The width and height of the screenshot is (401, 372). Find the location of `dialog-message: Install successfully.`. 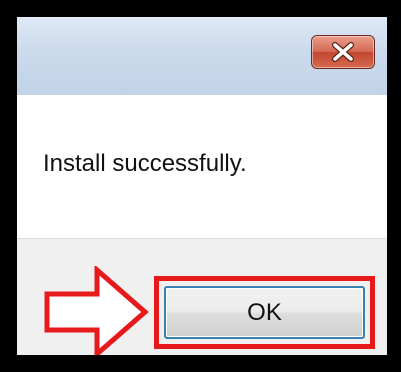

dialog-message: Install successfully. is located at coordinates (145, 163).